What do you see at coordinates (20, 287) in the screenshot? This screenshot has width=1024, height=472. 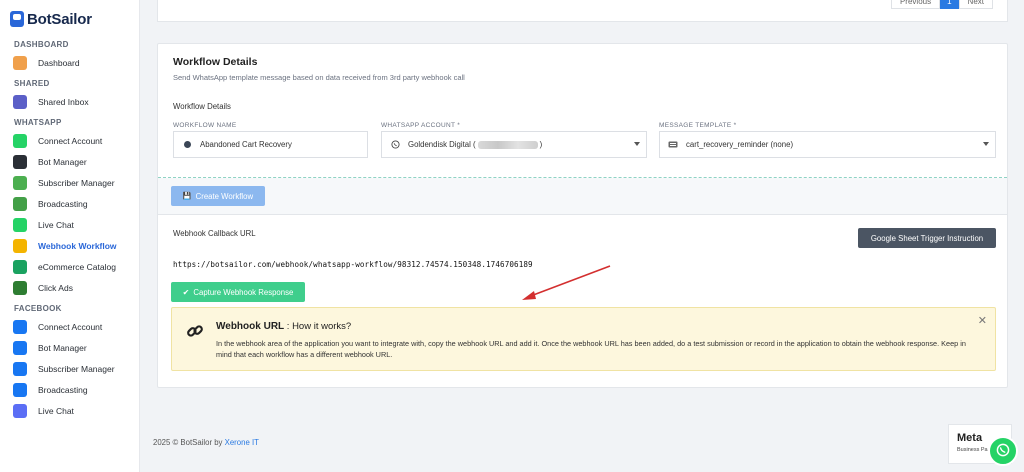 I see `ads-icon` at bounding box center [20, 287].